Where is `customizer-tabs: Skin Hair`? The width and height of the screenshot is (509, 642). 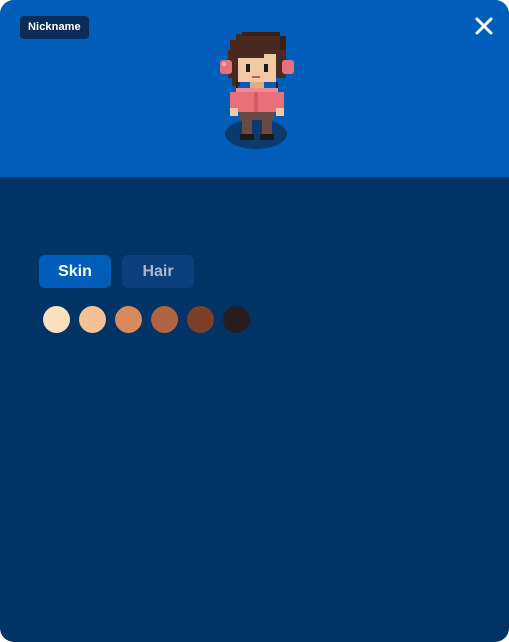 customizer-tabs: Skin Hair is located at coordinates (116, 271).